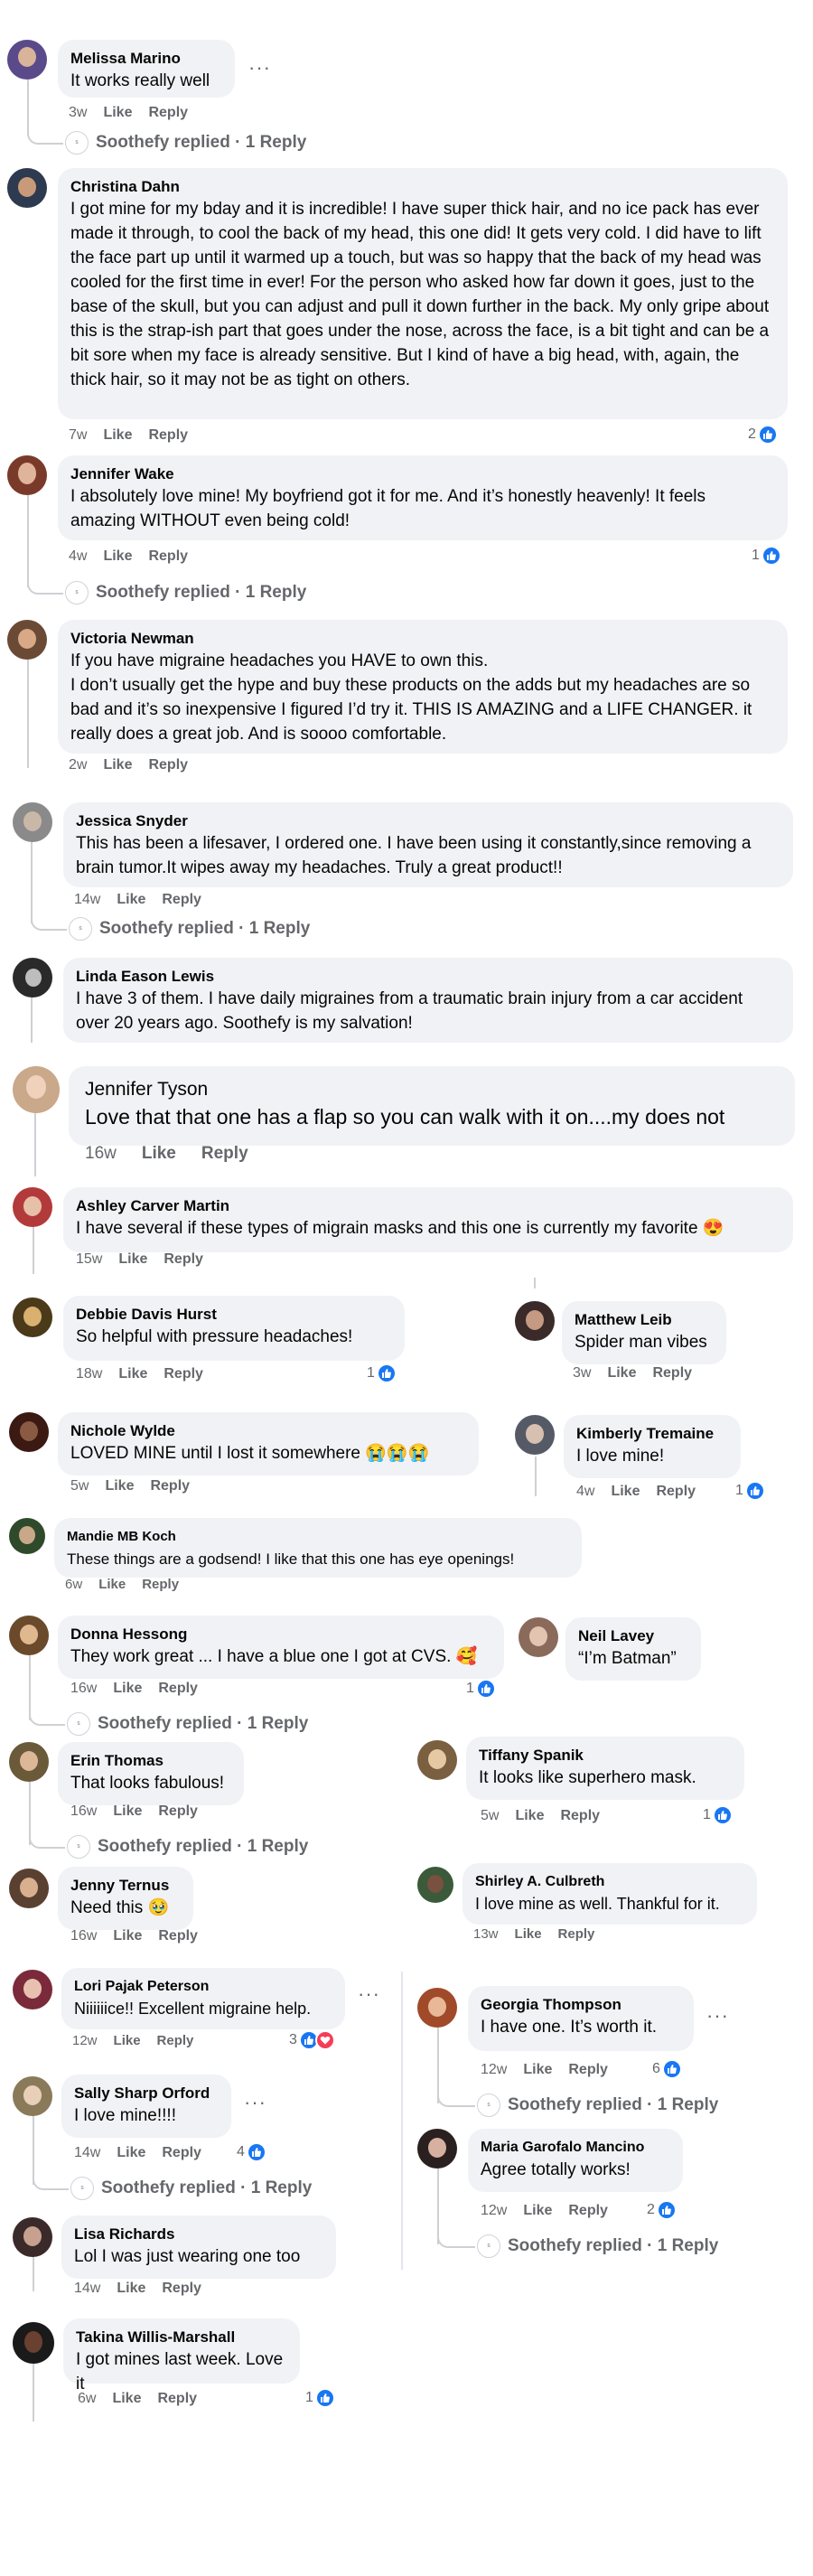  Describe the element at coordinates (428, 821) in the screenshot. I see `commenter-name: Jessica Snyder` at that location.